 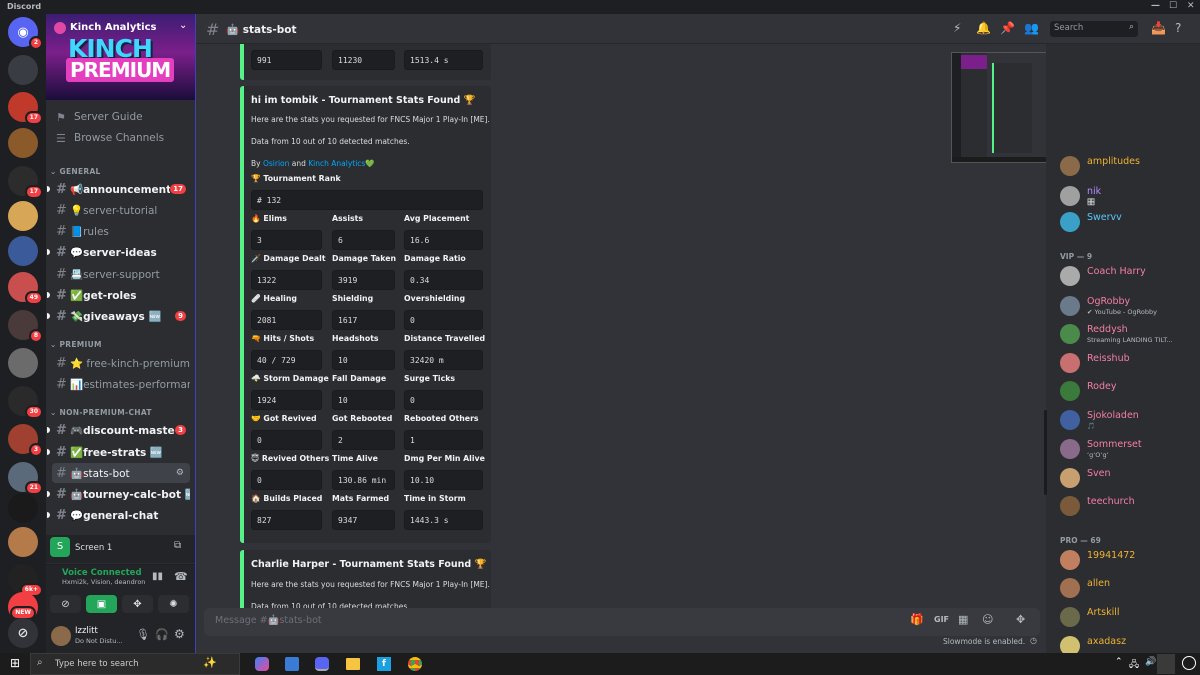 What do you see at coordinates (1134, 665) in the screenshot?
I see `network-icon: 🖧` at bounding box center [1134, 665].